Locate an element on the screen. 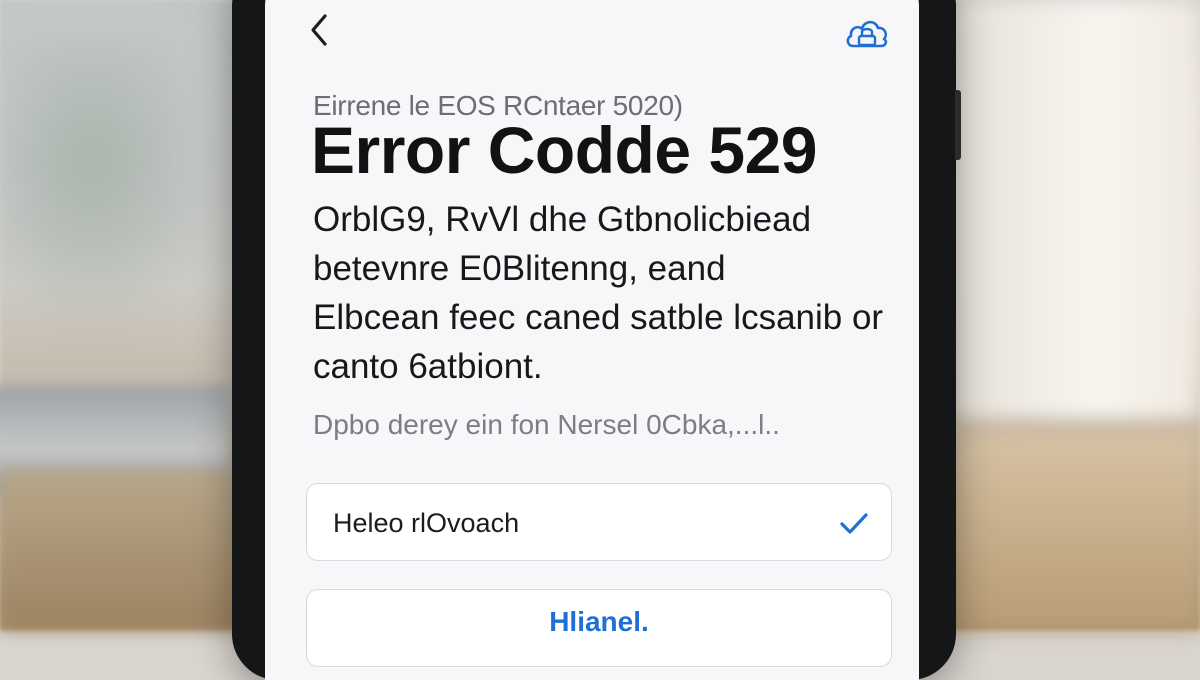 This screenshot has height=680, width=1200. background-window is located at coordinates (1075, 210).